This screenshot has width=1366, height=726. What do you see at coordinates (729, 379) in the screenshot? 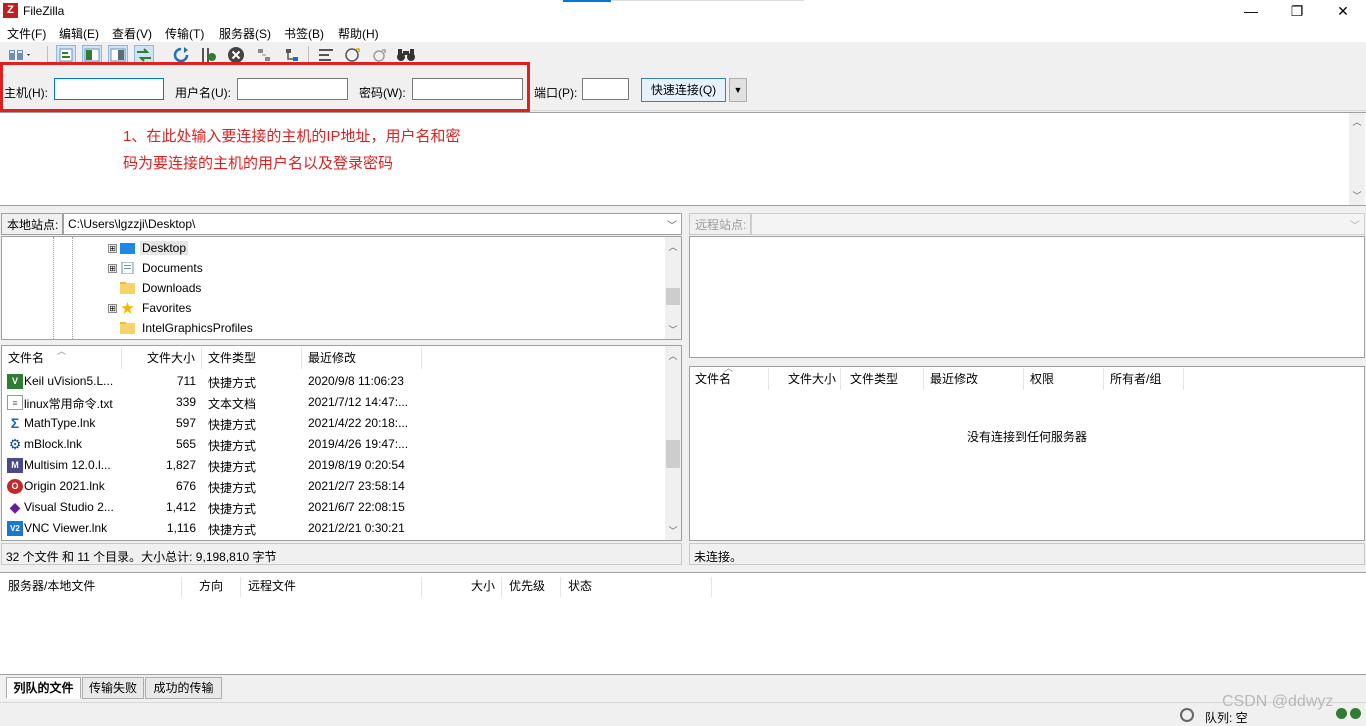
I see `remote-col-filename: 文件名` at bounding box center [729, 379].